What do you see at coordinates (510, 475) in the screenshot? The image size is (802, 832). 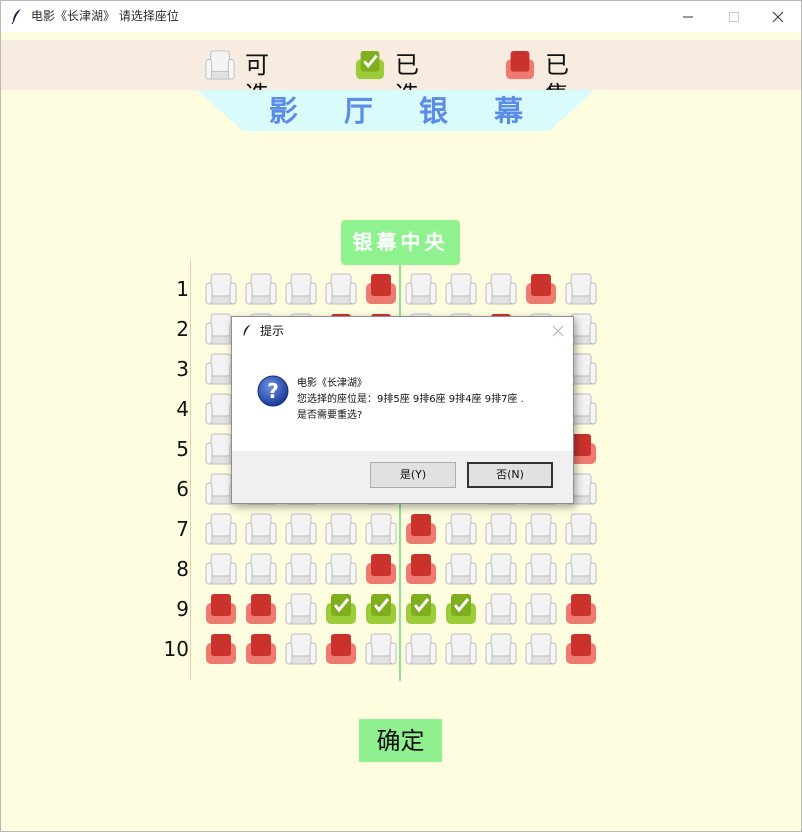 I see `dialog-no-button: 否(N)` at bounding box center [510, 475].